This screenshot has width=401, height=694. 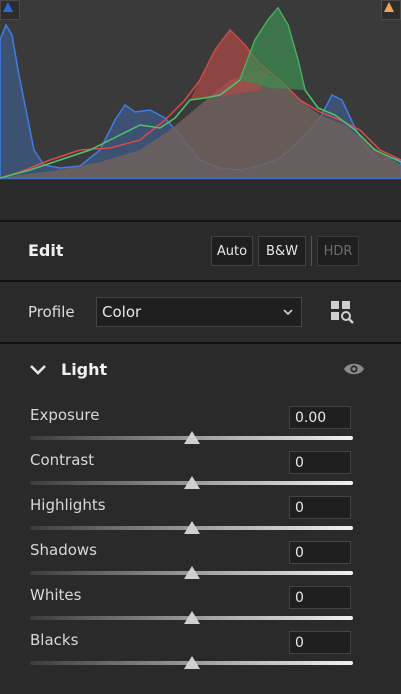 What do you see at coordinates (282, 251) in the screenshot?
I see `black-and-white-button: B&W` at bounding box center [282, 251].